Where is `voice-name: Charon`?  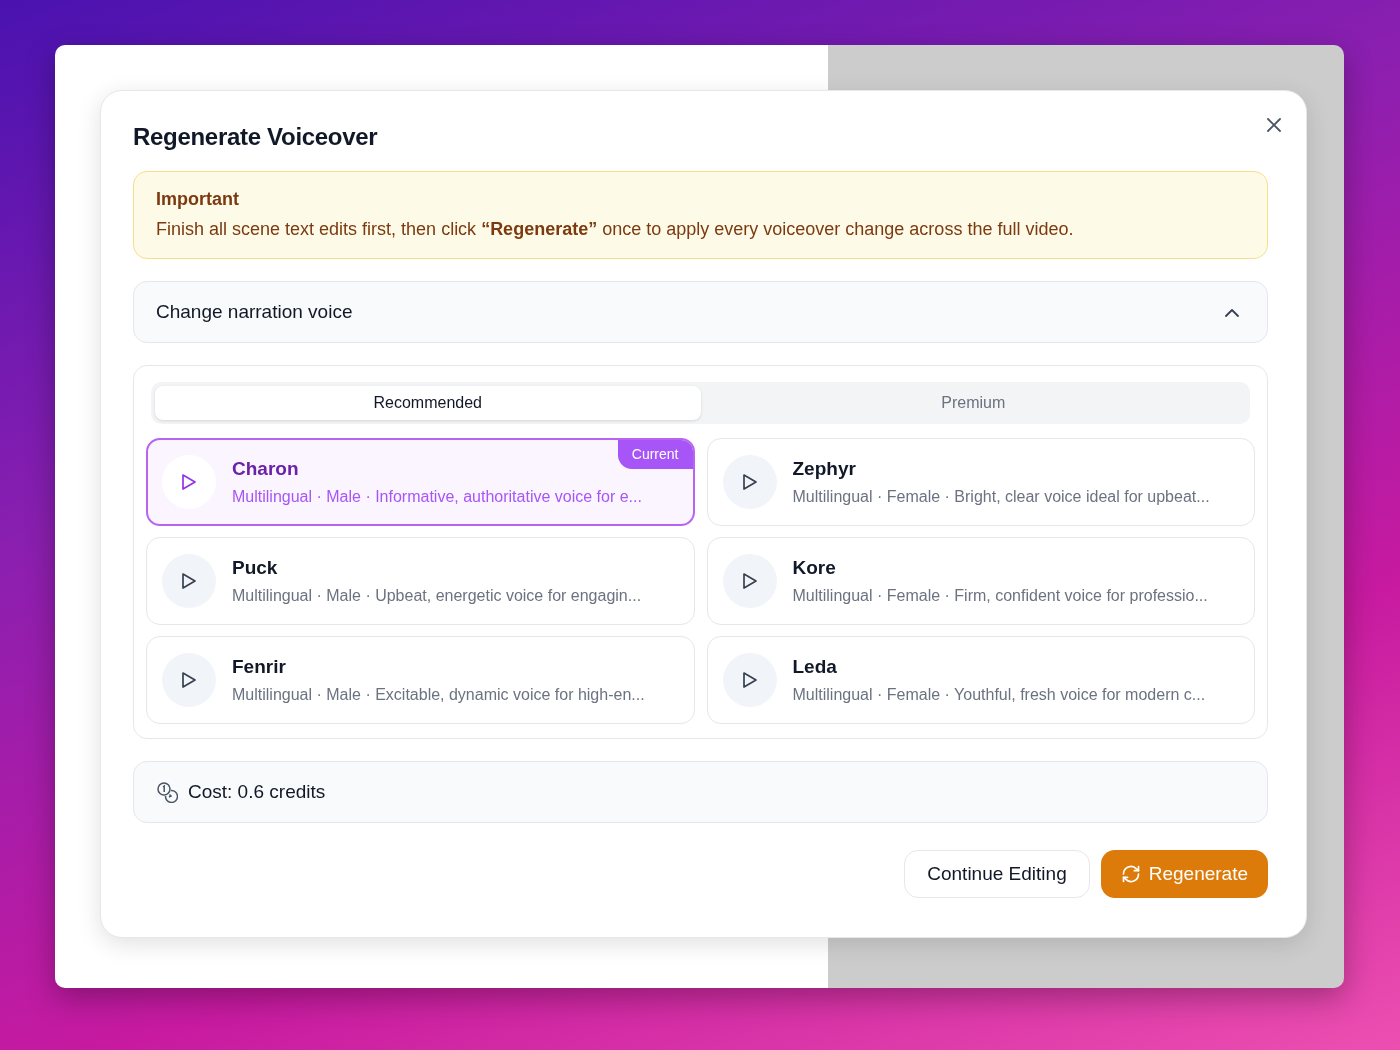
voice-name: Charon is located at coordinates (266, 469).